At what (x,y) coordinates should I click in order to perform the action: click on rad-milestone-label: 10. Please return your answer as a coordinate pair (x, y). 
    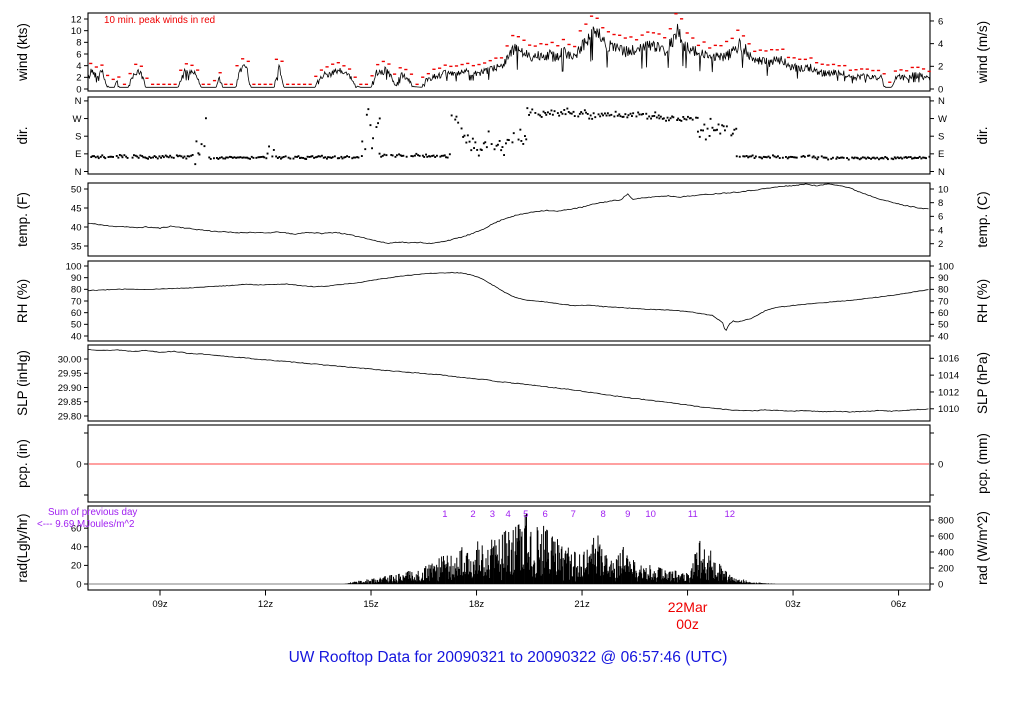
    Looking at the image, I should click on (650, 514).